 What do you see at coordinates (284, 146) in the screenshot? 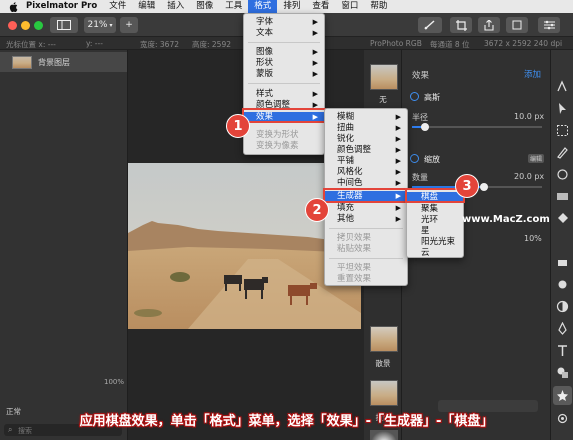
I see `format-menu-convert-pixels: 变换为像素` at bounding box center [284, 146].